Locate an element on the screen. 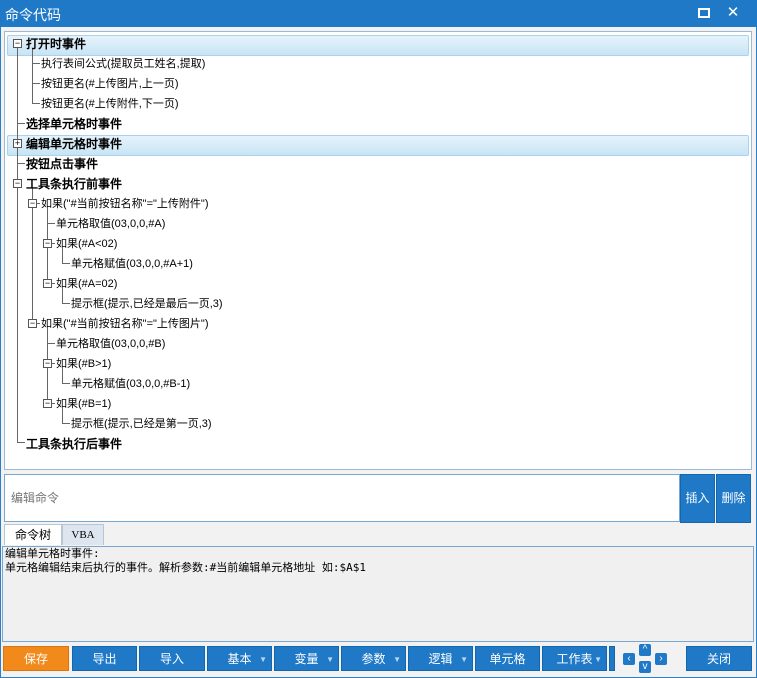  restore-icon is located at coordinates (704, 13).